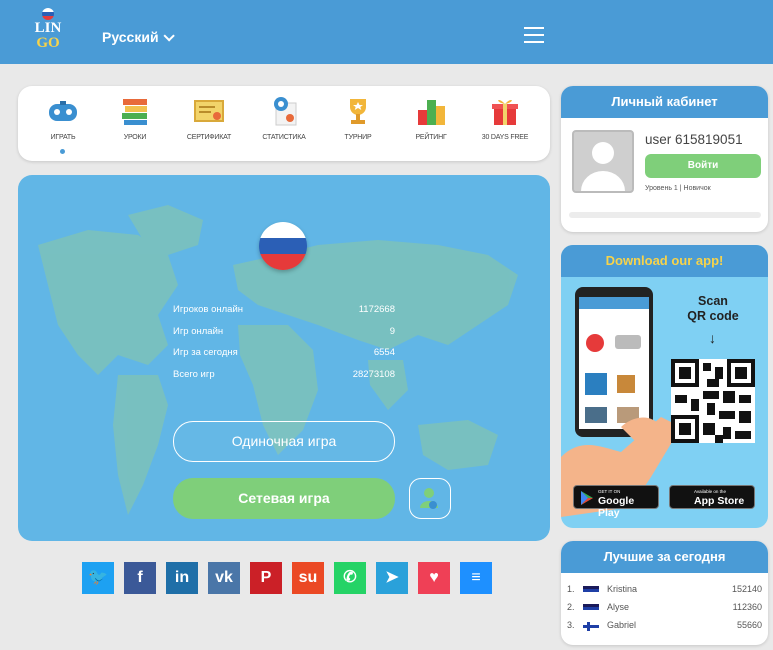 The width and height of the screenshot is (773, 650). I want to click on telegram-icon: ➤, so click(392, 578).